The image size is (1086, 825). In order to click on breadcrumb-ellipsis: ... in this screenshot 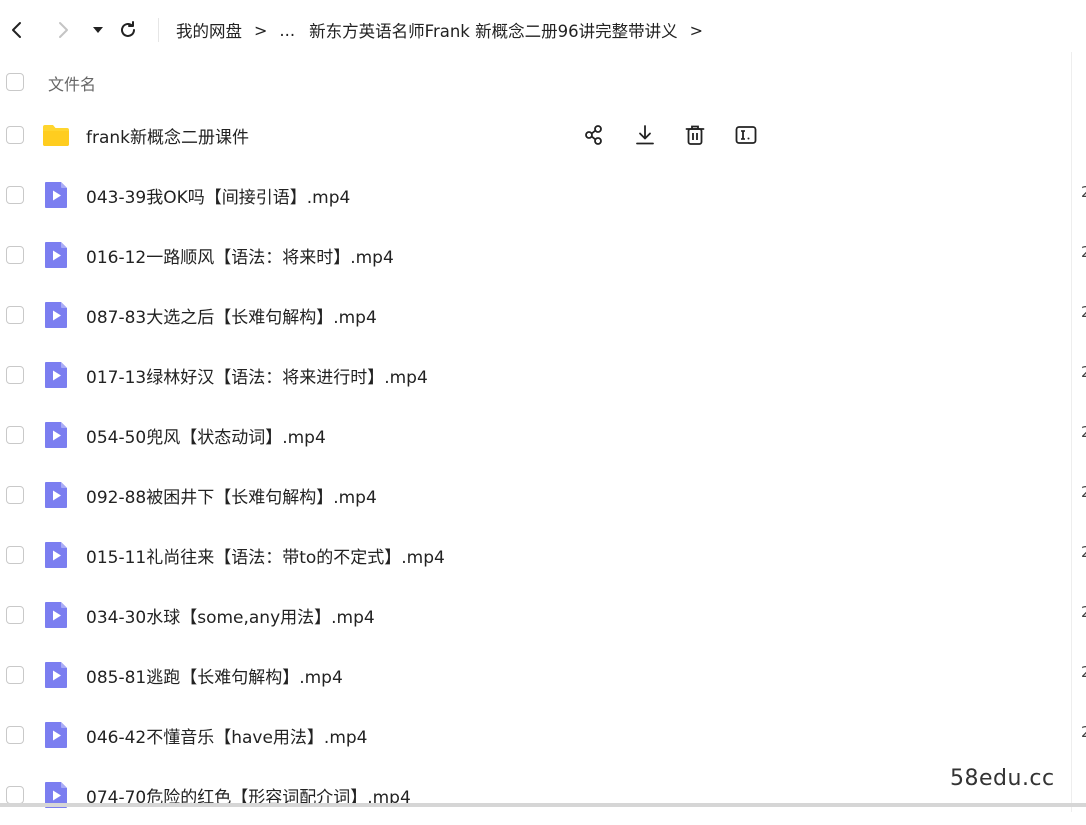, I will do `click(287, 30)`.